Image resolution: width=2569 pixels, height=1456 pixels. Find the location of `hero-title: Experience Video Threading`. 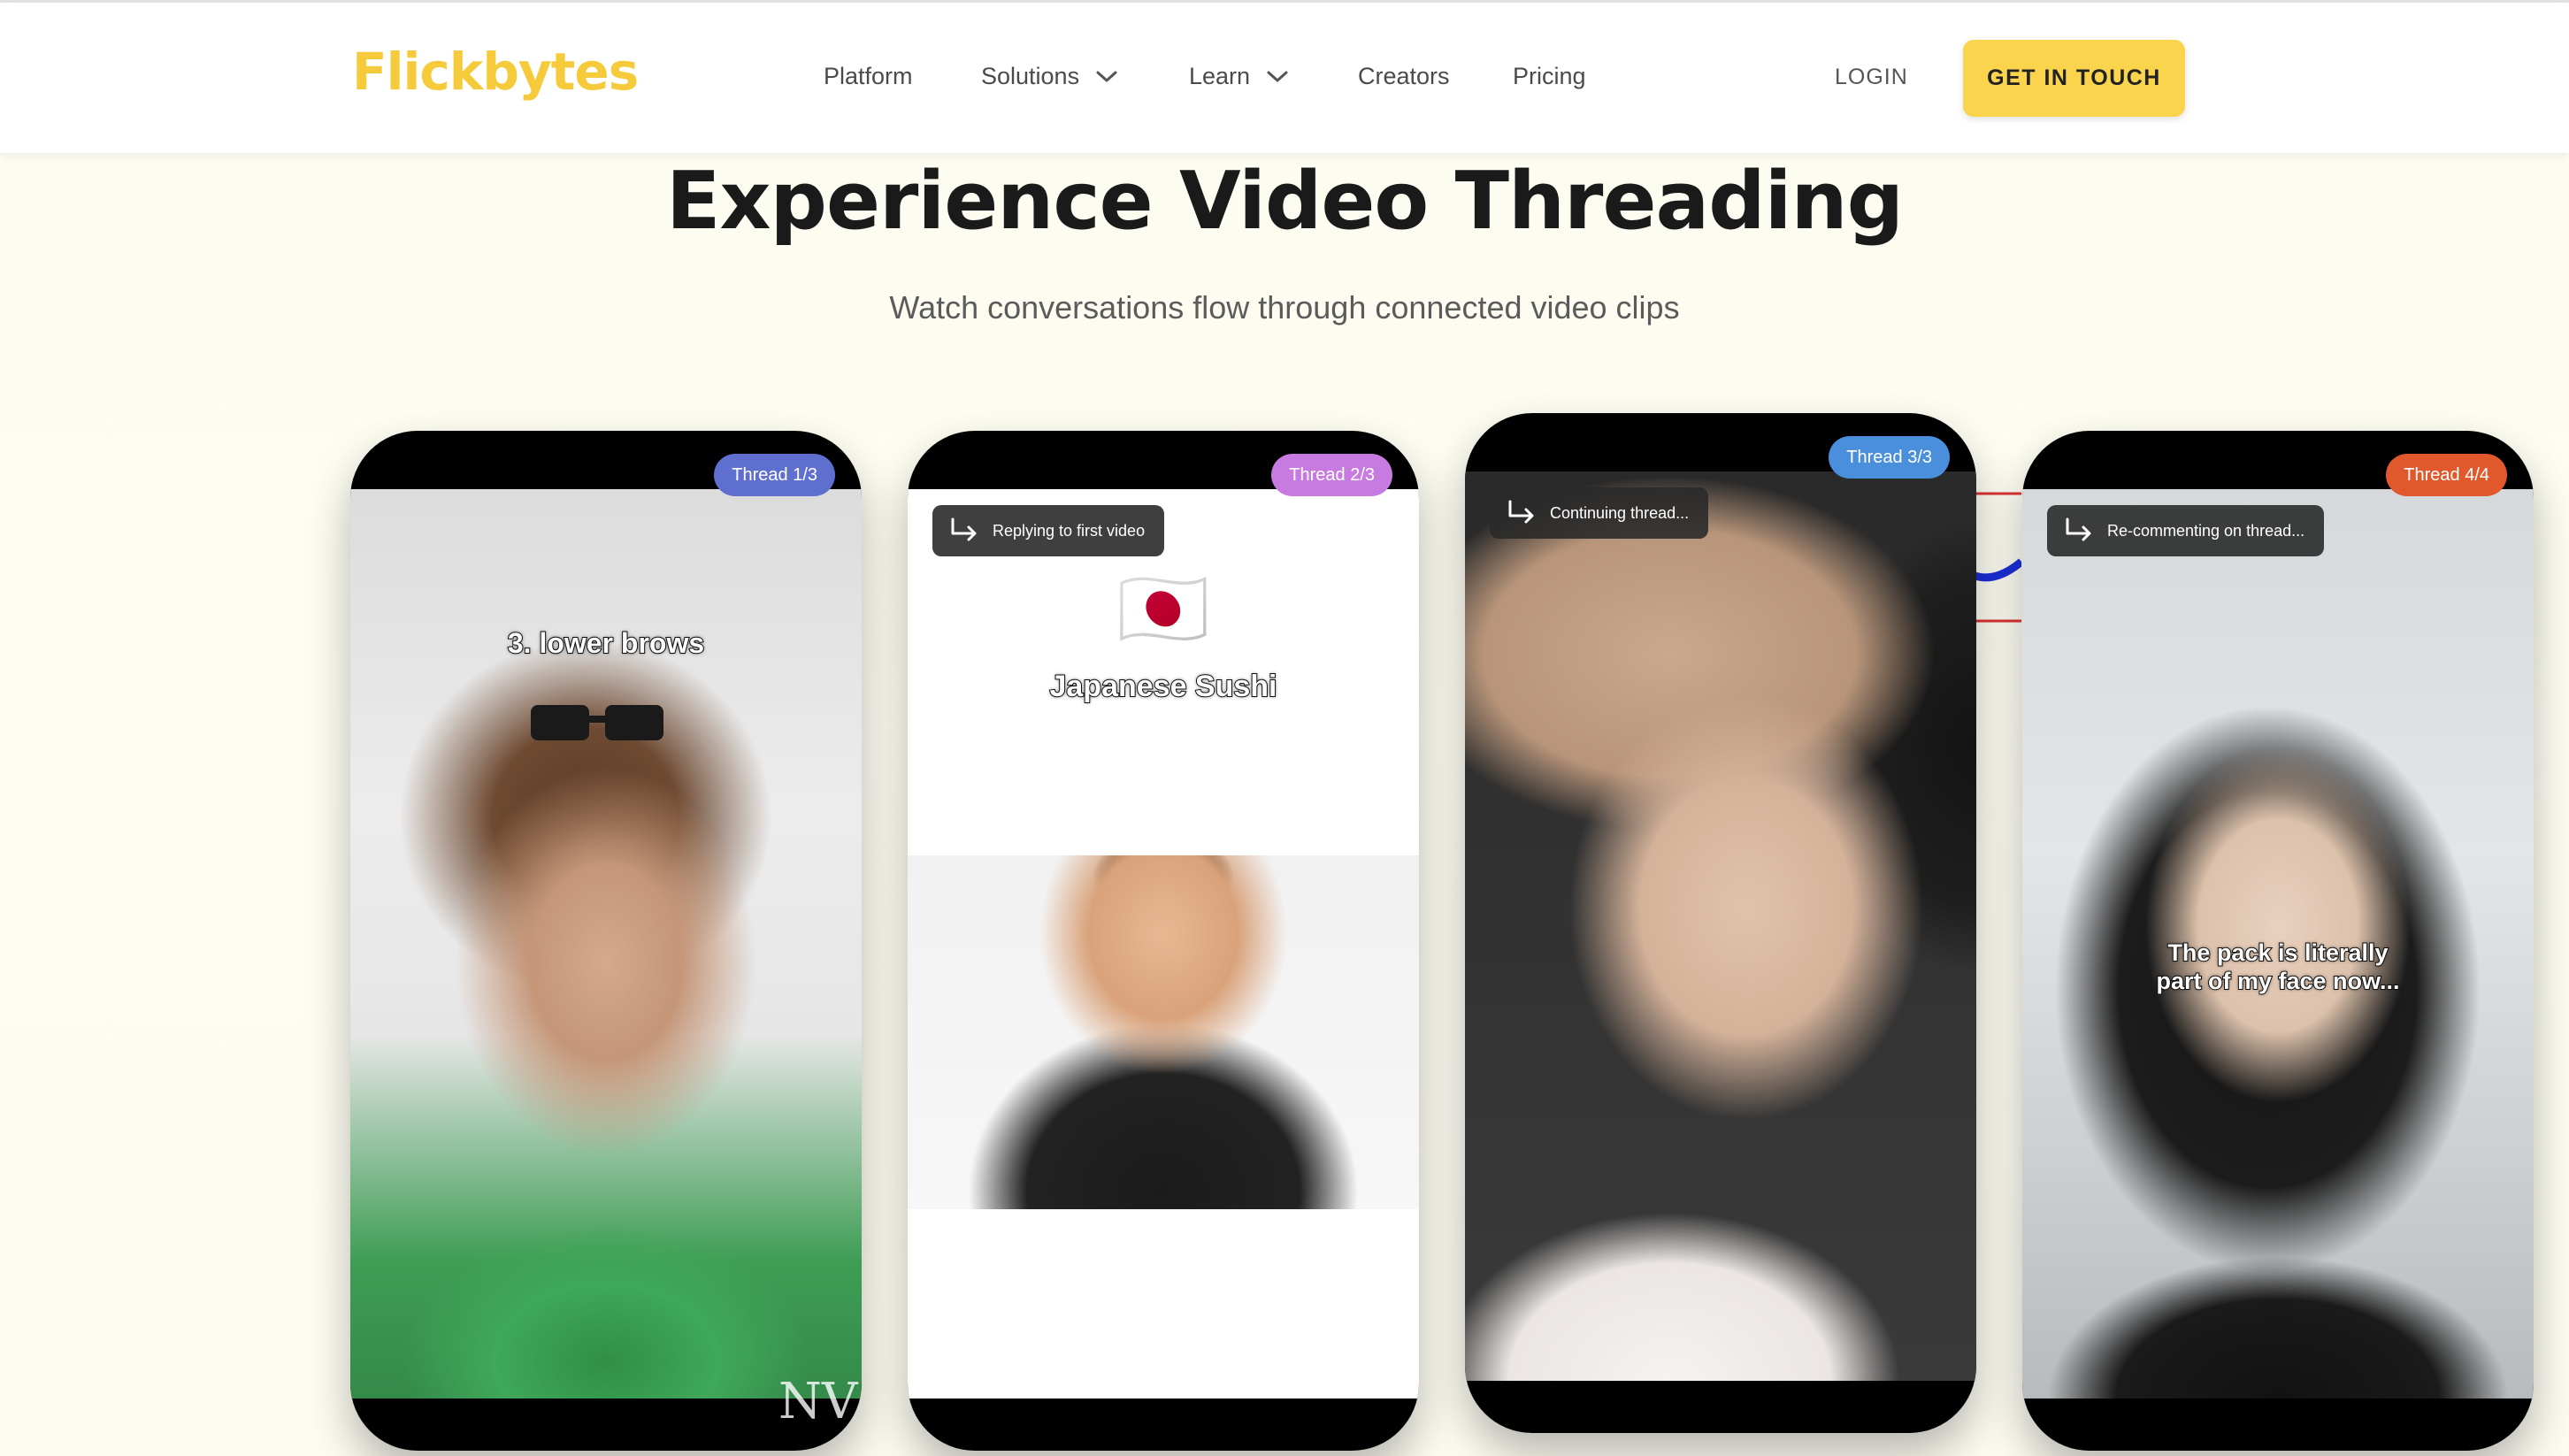

hero-title: Experience Video Threading is located at coordinates (1284, 201).